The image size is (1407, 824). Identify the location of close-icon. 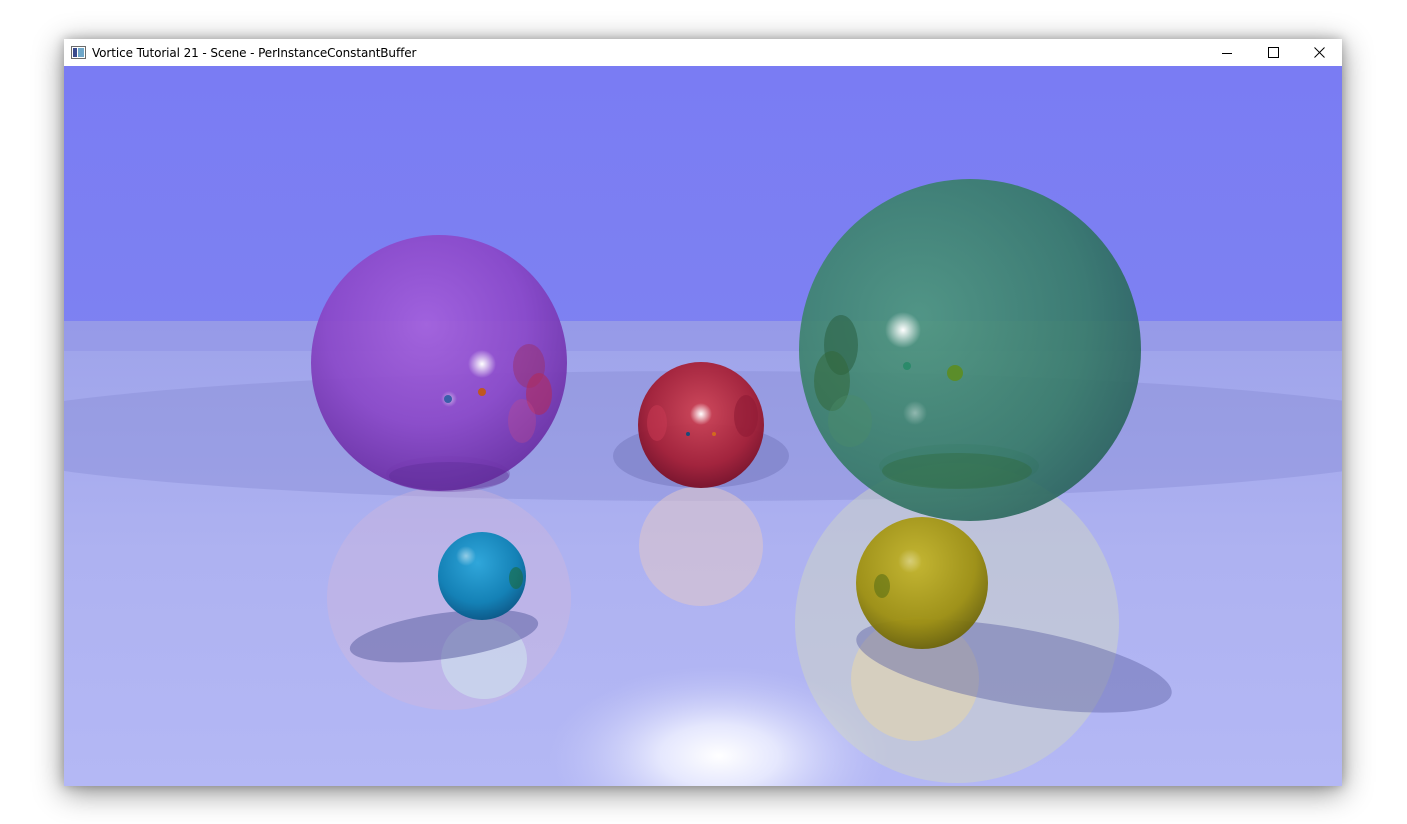
(1319, 52).